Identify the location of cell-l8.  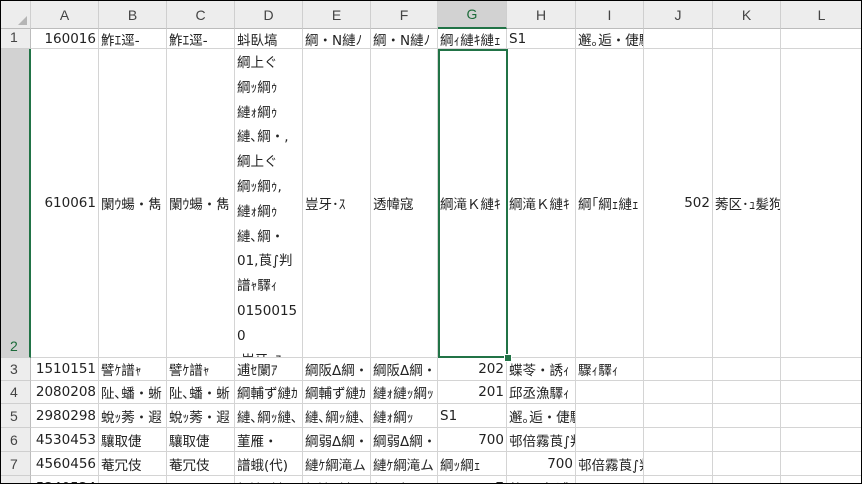
(821, 479).